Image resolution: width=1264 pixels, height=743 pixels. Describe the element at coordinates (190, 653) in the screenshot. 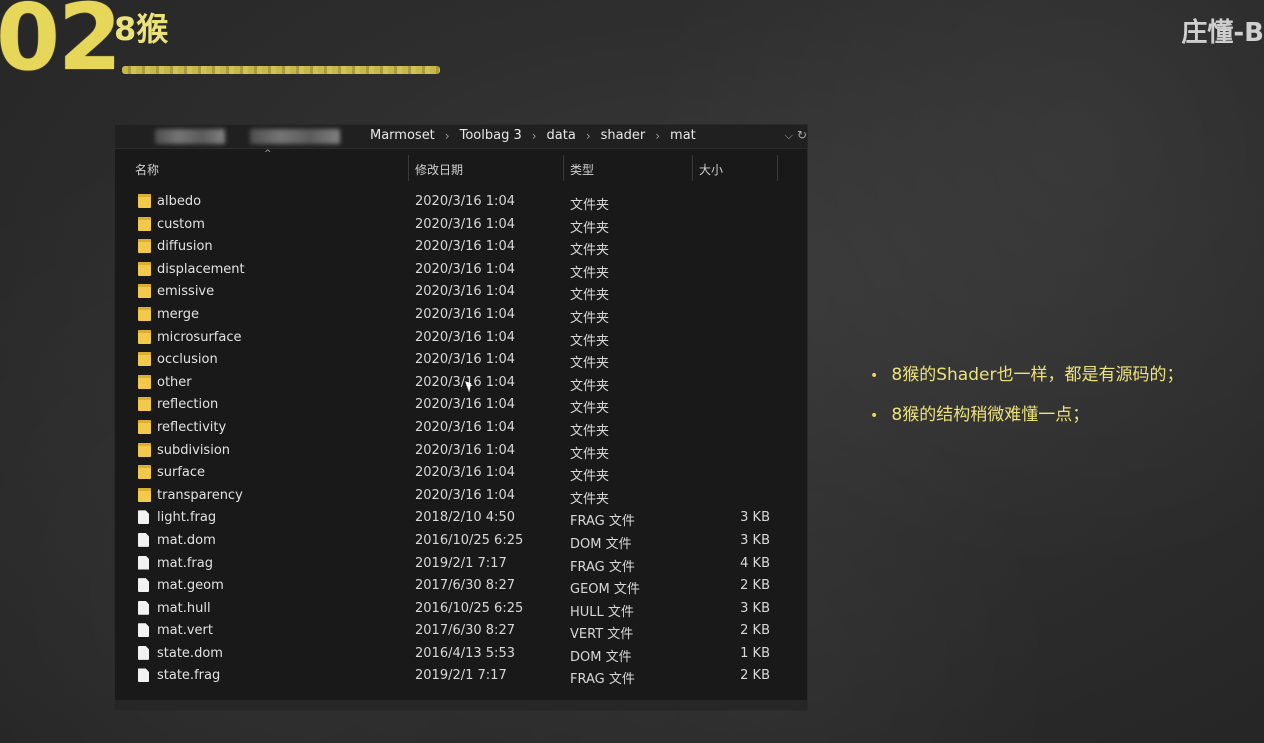

I see `file-name: state.dom` at that location.